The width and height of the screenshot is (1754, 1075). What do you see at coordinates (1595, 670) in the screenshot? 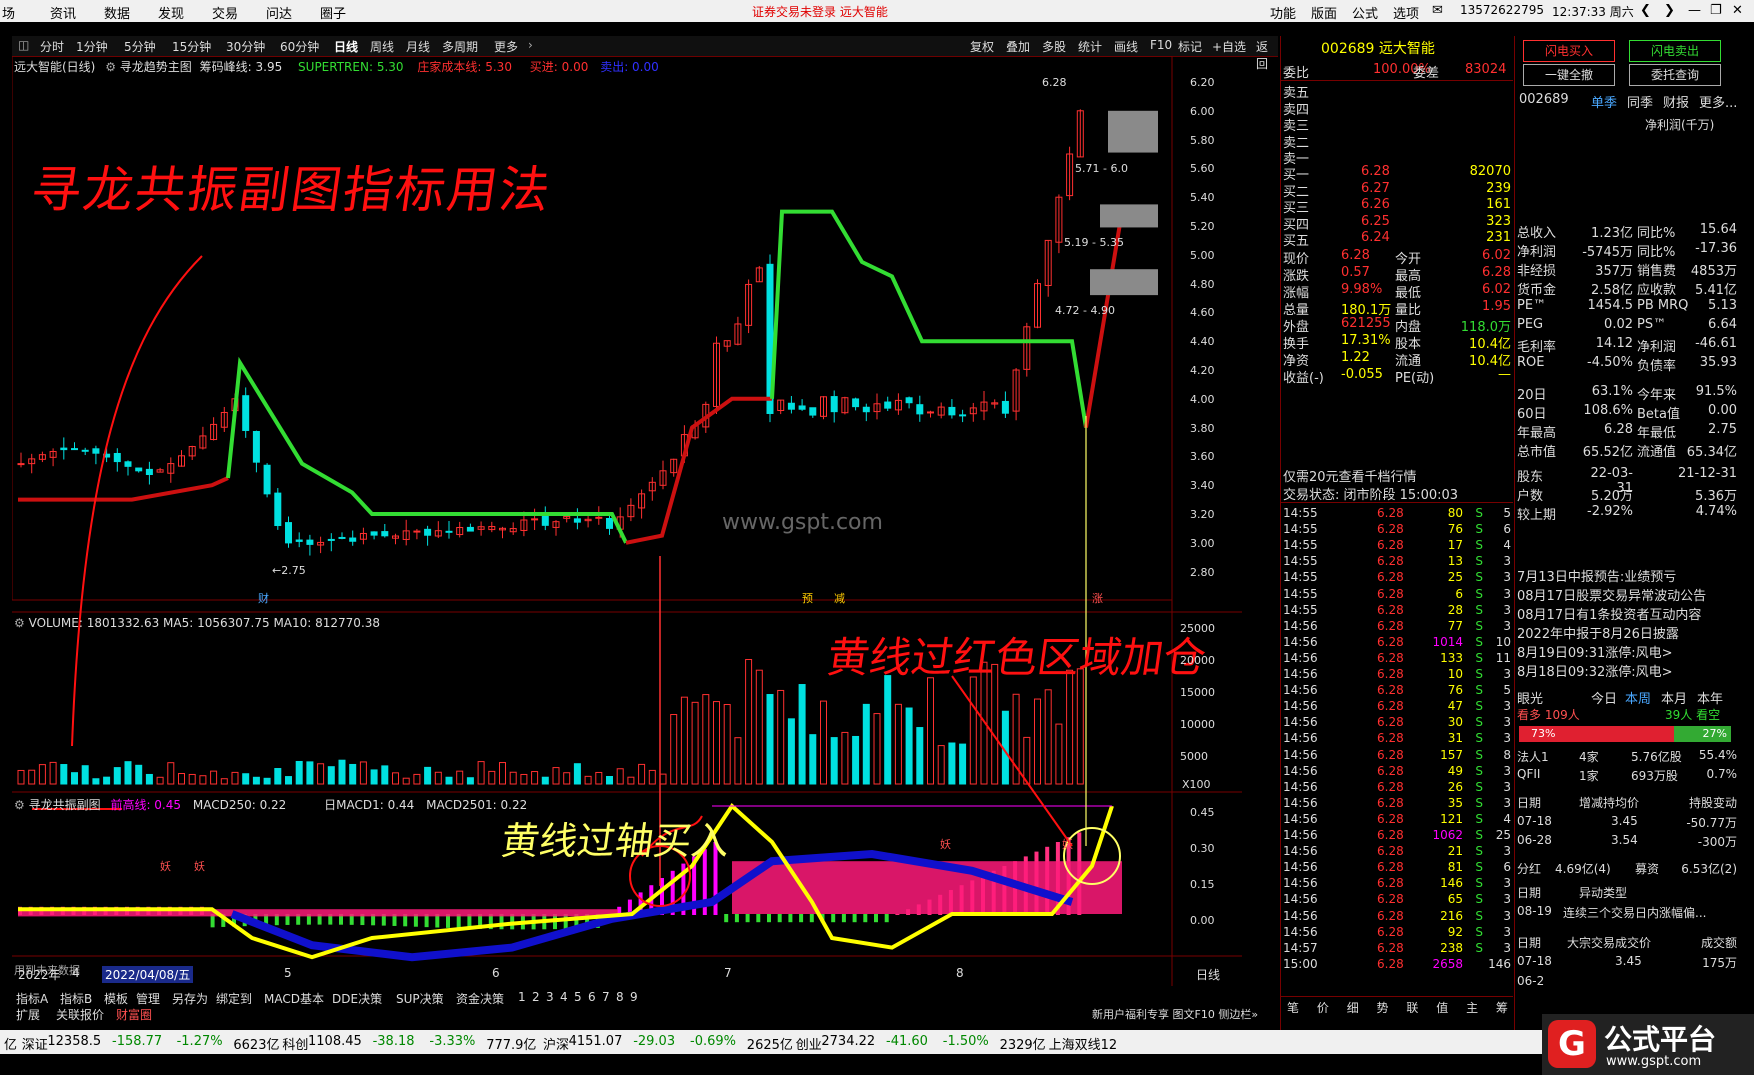
I see `news-text: 8月18日09:32涨停:风电>` at bounding box center [1595, 670].